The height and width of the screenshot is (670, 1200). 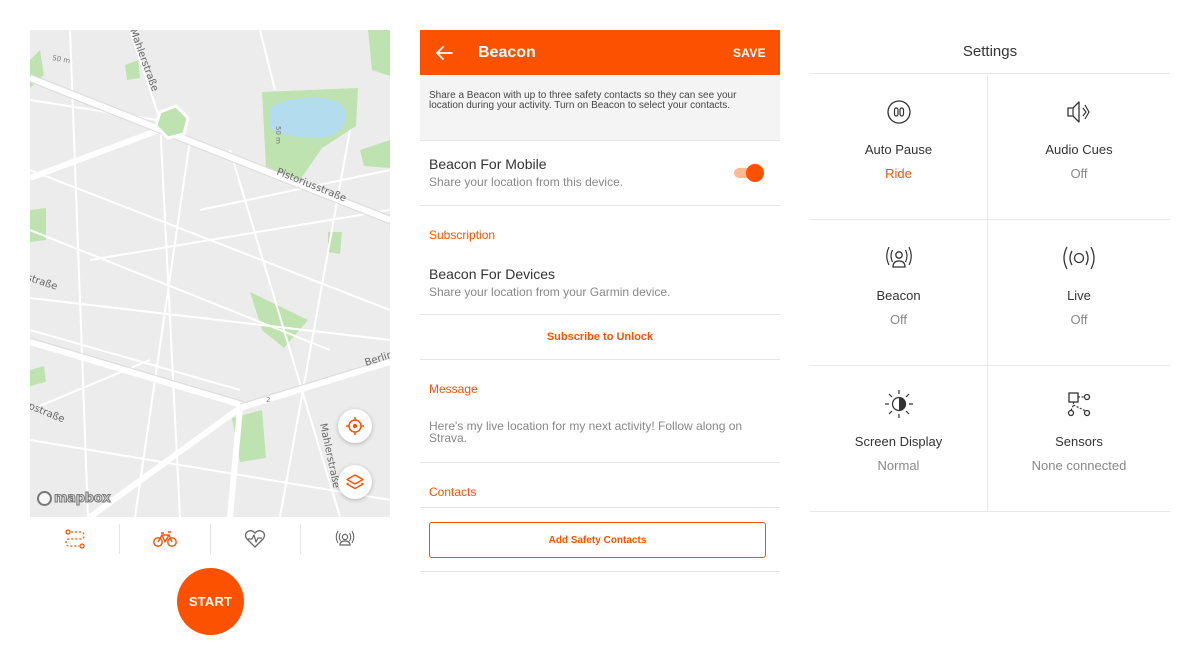 I want to click on elevation-label: 50 m, so click(x=278, y=135).